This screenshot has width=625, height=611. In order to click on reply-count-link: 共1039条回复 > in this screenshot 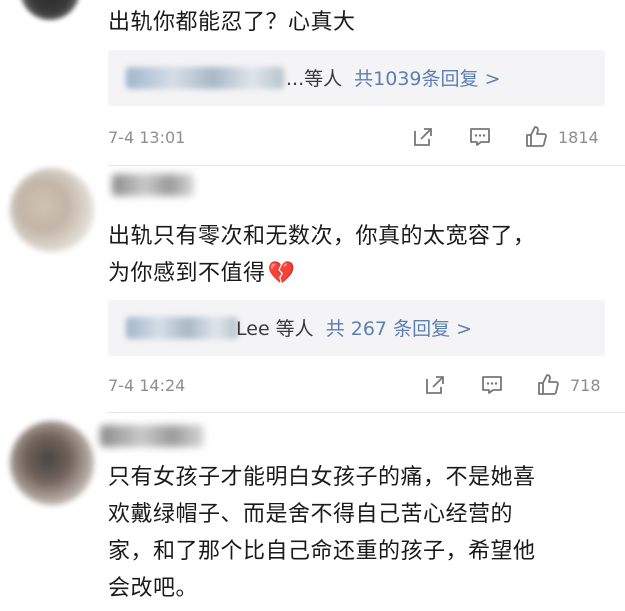, I will do `click(427, 79)`.